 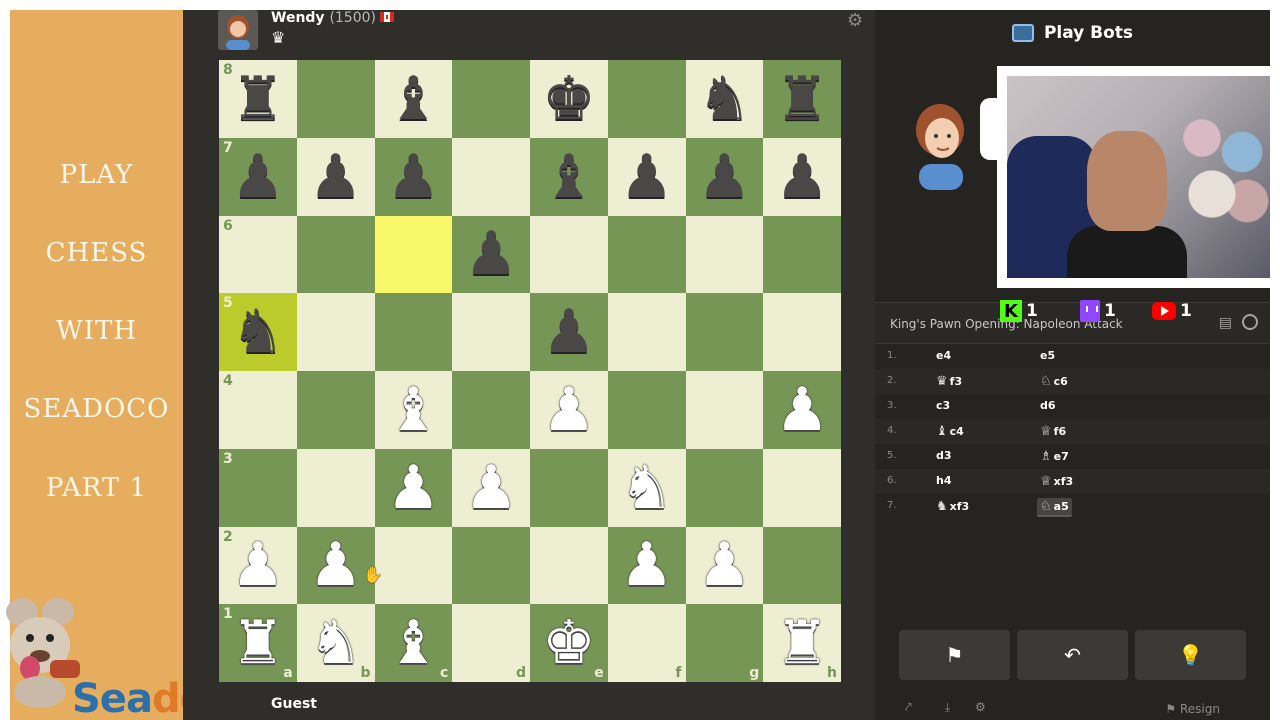 What do you see at coordinates (1190, 655) in the screenshot?
I see `hint-button: 💡` at bounding box center [1190, 655].